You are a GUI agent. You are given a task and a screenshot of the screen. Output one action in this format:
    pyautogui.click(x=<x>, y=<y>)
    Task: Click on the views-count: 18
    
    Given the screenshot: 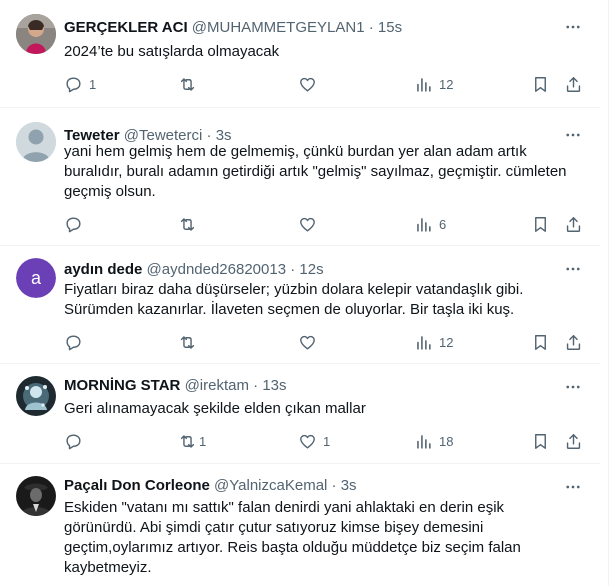 What is the action you would take?
    pyautogui.click(x=446, y=441)
    